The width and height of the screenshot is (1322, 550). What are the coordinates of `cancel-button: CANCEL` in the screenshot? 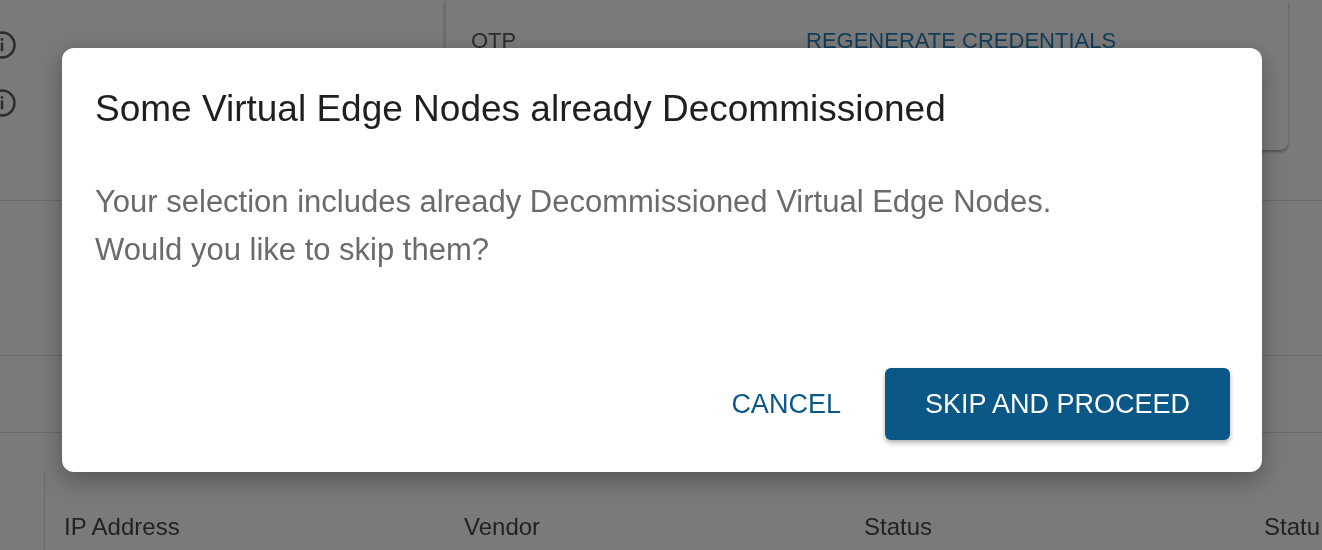 It's located at (786, 404).